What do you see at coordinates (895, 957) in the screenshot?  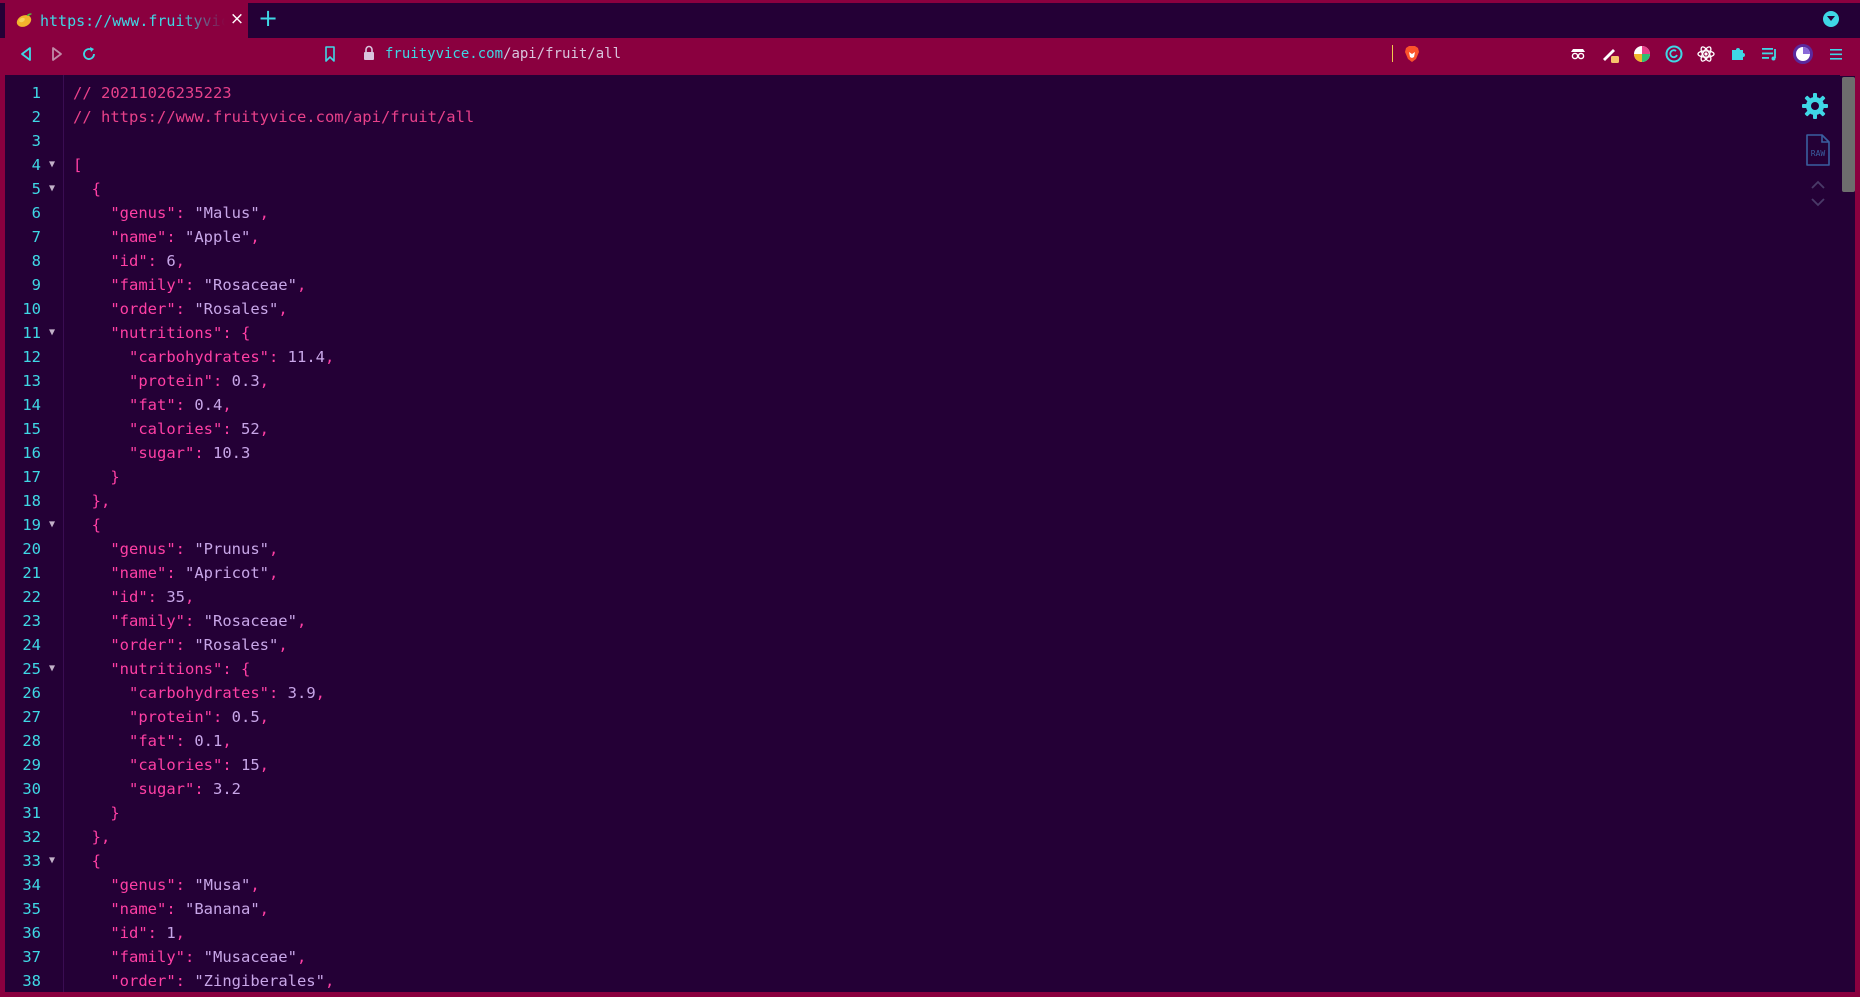 I see `code-line: 37 "family": "Musaceae",` at bounding box center [895, 957].